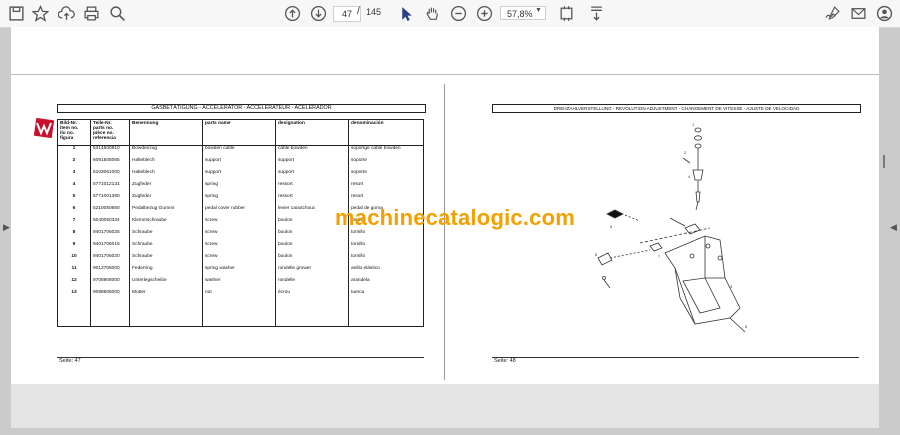  Describe the element at coordinates (166, 284) in the screenshot. I see `cell-benennung: Unterlegscheibe` at that location.